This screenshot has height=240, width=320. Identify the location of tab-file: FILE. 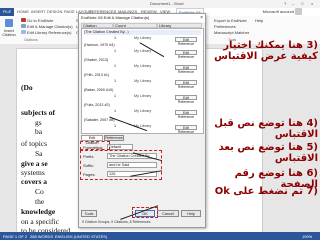
(7, 12).